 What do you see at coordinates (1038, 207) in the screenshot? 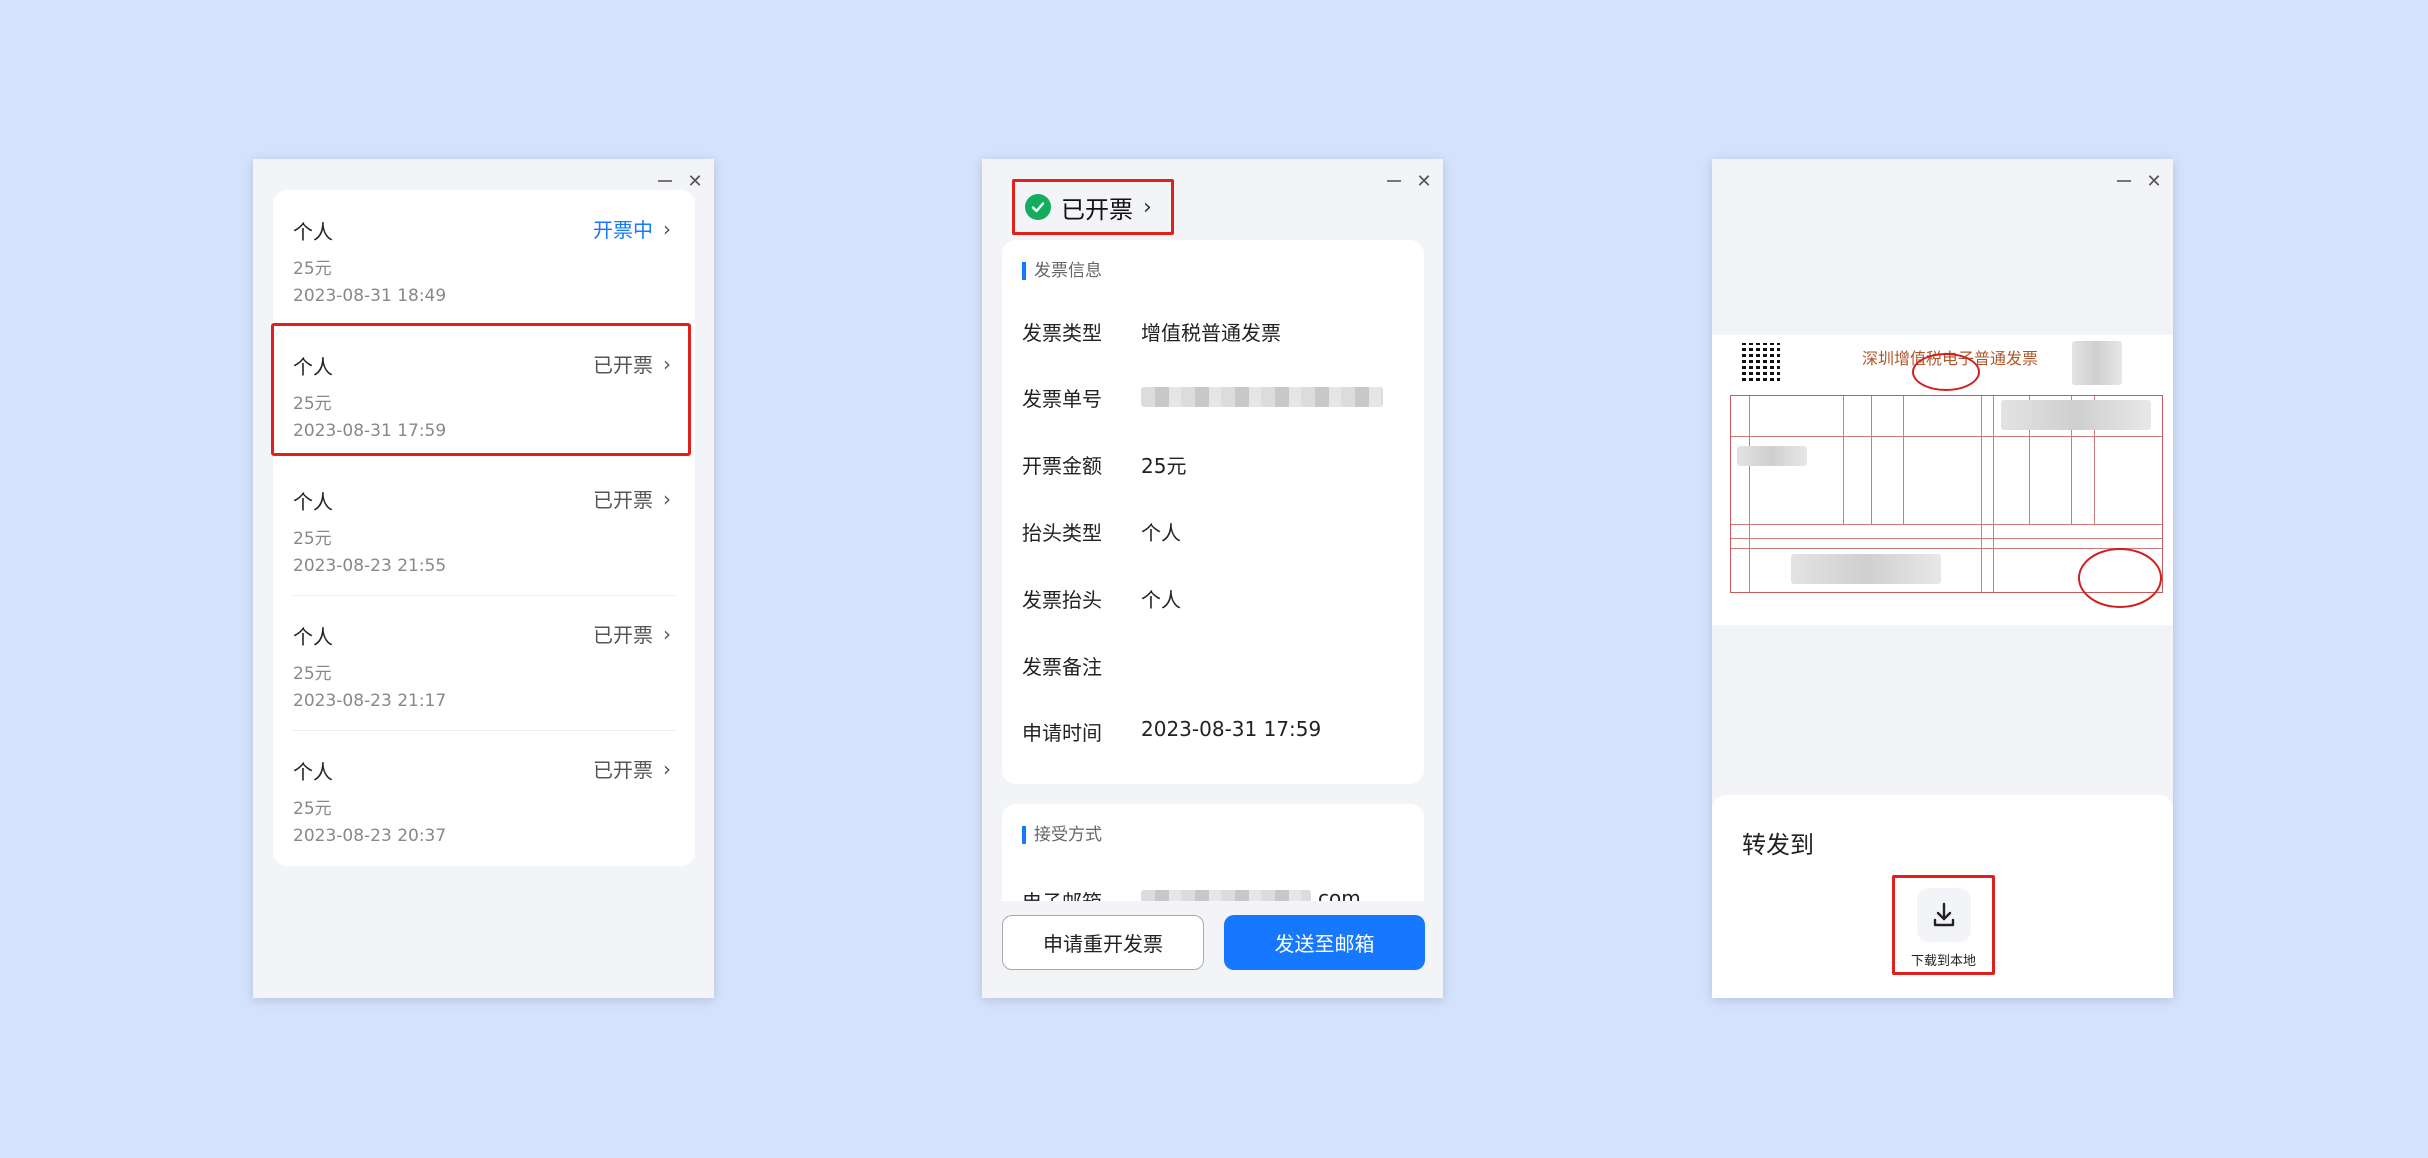
I see `check-circle-icon` at bounding box center [1038, 207].